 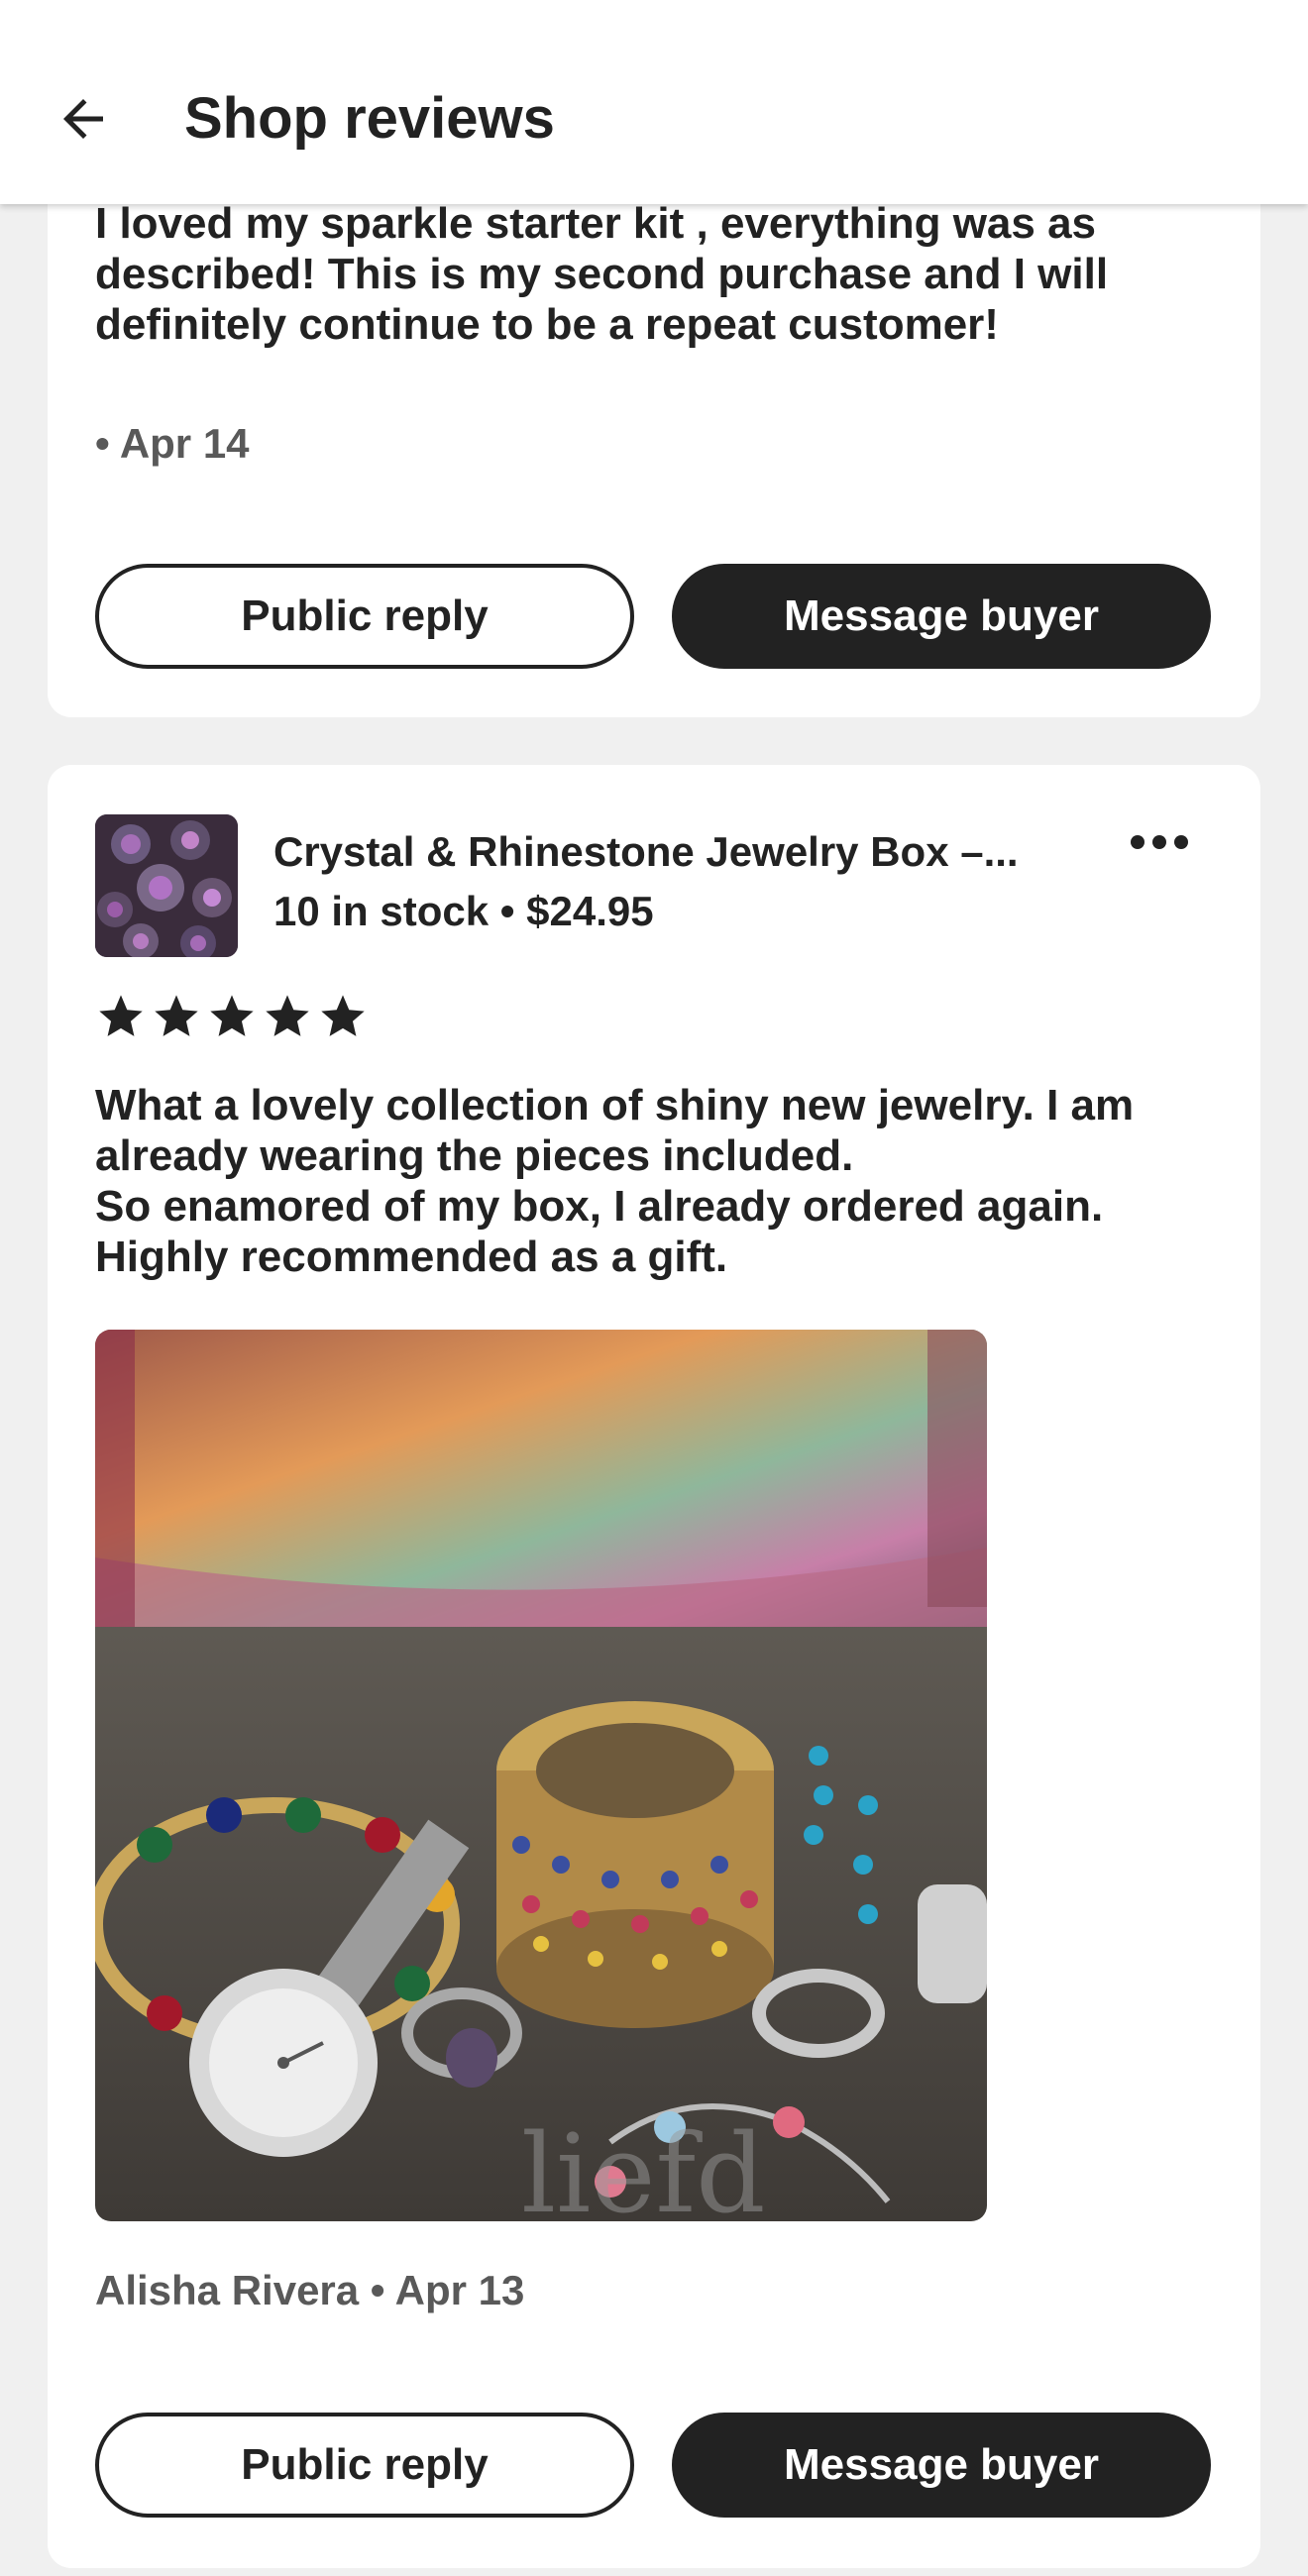 I want to click on review-meta: Alisha Rivera • Apr 13, so click(x=310, y=2290).